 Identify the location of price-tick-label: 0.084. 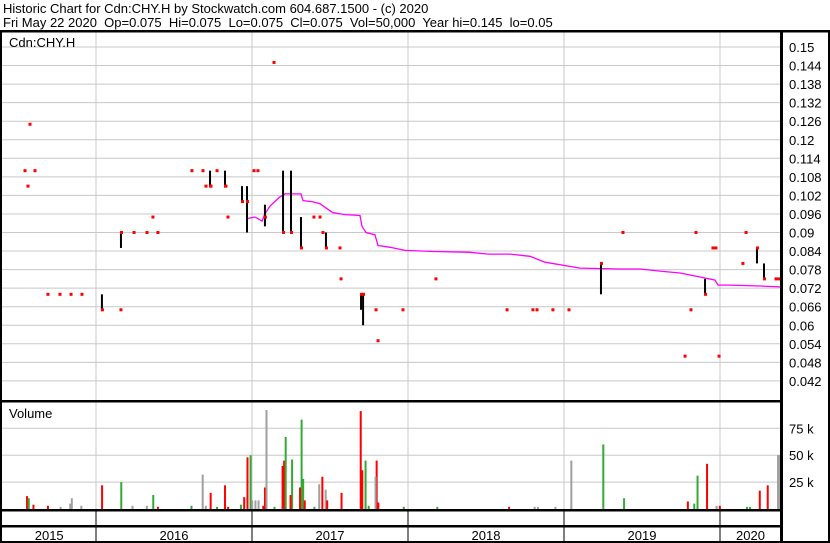
(805, 251).